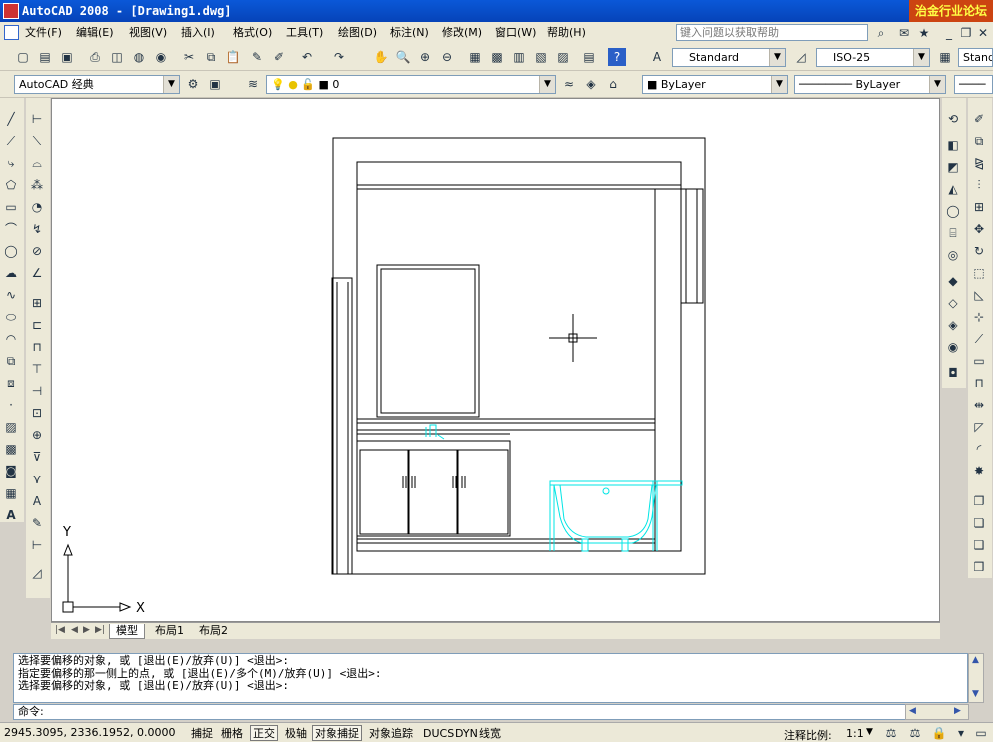 The height and width of the screenshot is (742, 993). Describe the element at coordinates (213, 631) in the screenshot. I see `tab-layout2: 布局2` at that location.